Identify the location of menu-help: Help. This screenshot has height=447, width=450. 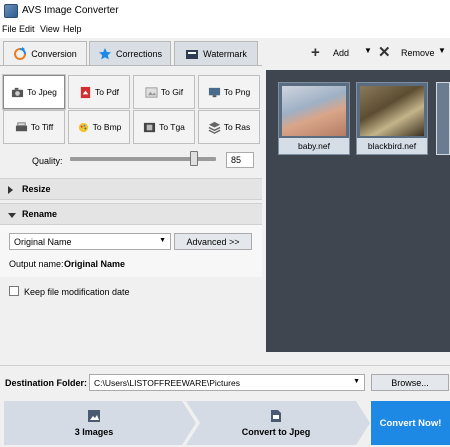
(72, 29).